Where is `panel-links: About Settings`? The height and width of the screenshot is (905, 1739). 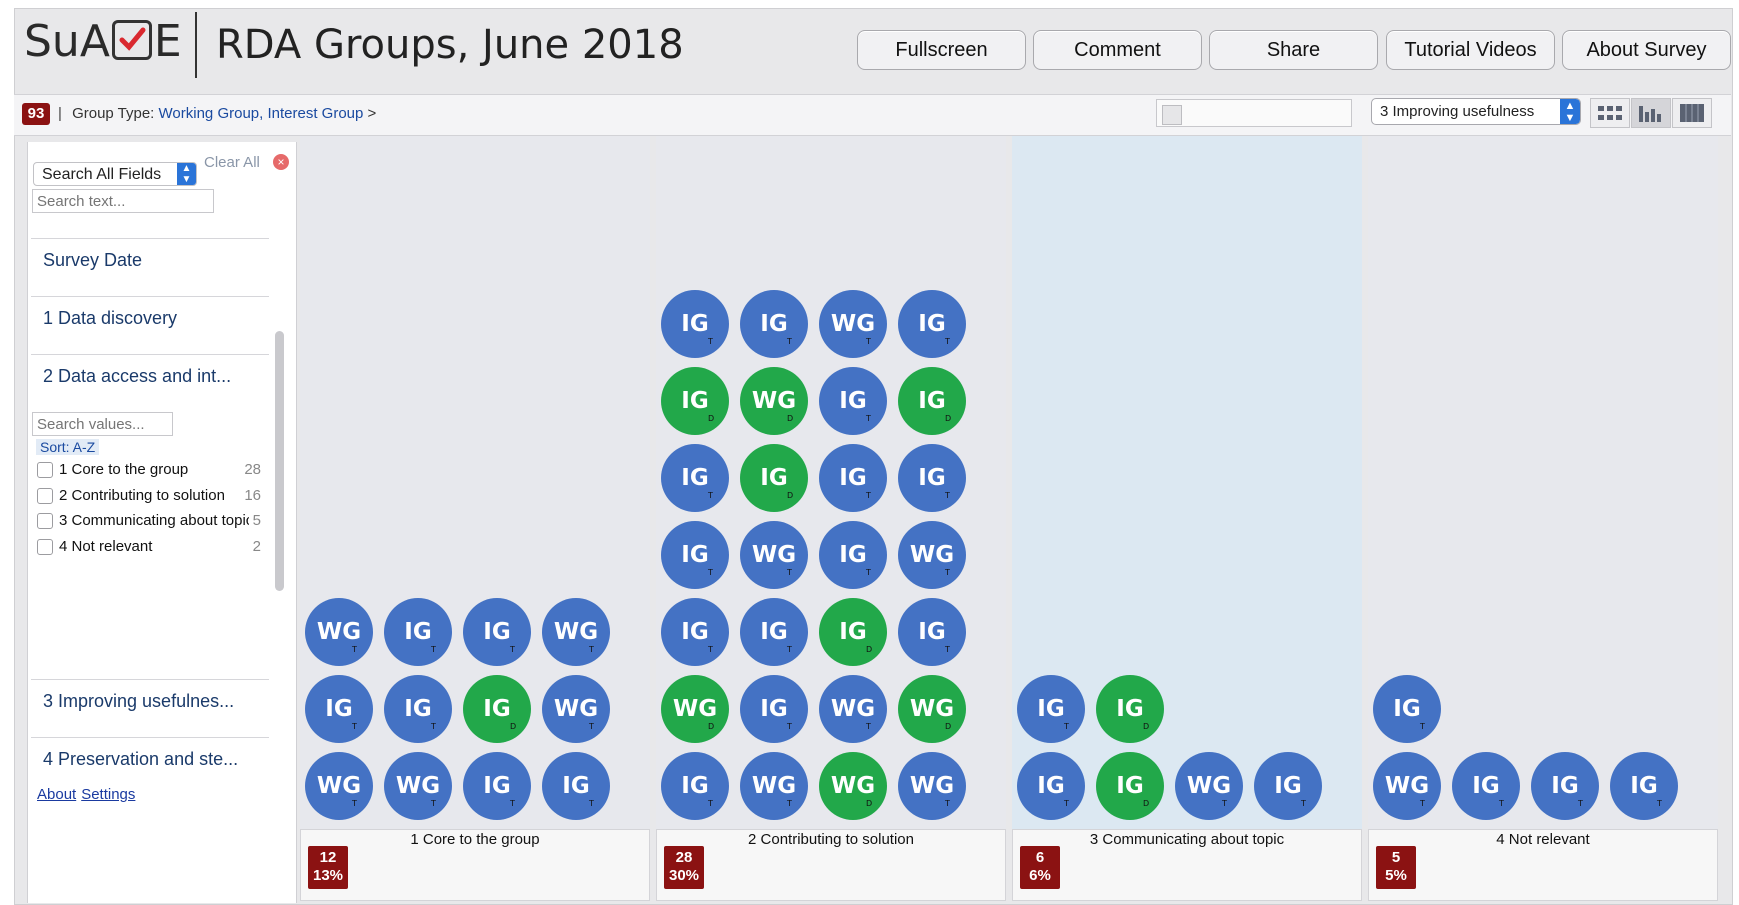 panel-links: About Settings is located at coordinates (88, 794).